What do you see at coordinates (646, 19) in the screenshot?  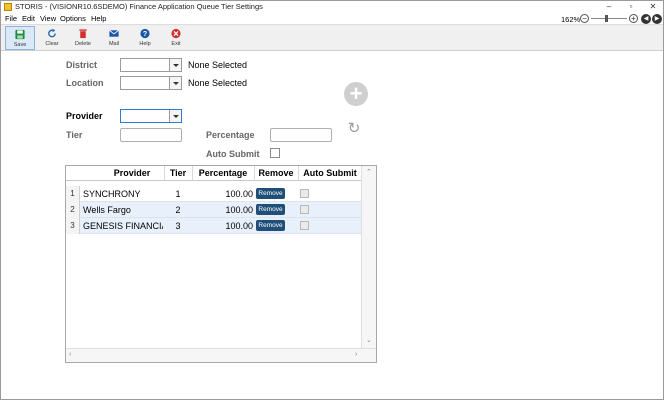 I see `back-arrow-icon: ◀` at bounding box center [646, 19].